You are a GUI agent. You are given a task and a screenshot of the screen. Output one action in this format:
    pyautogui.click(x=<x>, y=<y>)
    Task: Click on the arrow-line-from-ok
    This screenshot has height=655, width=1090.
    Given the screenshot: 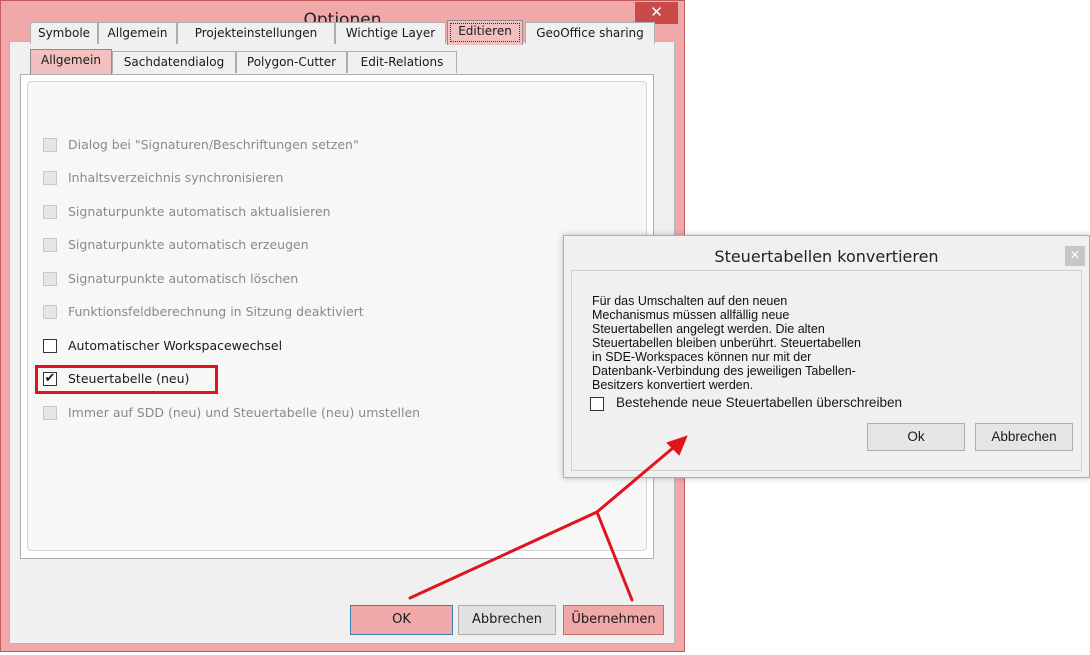 What is the action you would take?
    pyautogui.click(x=503, y=555)
    